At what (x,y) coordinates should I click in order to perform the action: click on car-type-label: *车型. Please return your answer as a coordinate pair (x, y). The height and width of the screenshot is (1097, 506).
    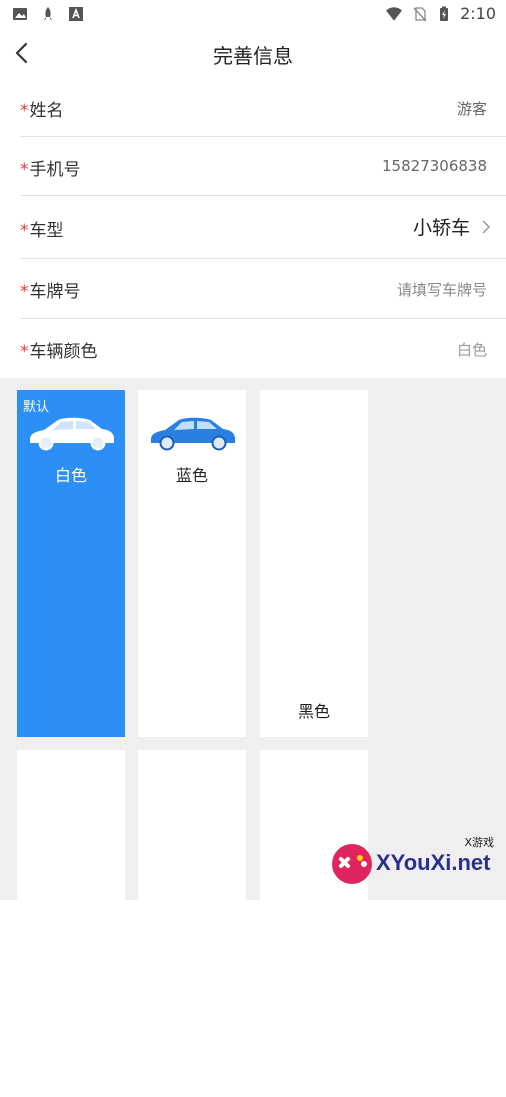
    Looking at the image, I should click on (42, 231).